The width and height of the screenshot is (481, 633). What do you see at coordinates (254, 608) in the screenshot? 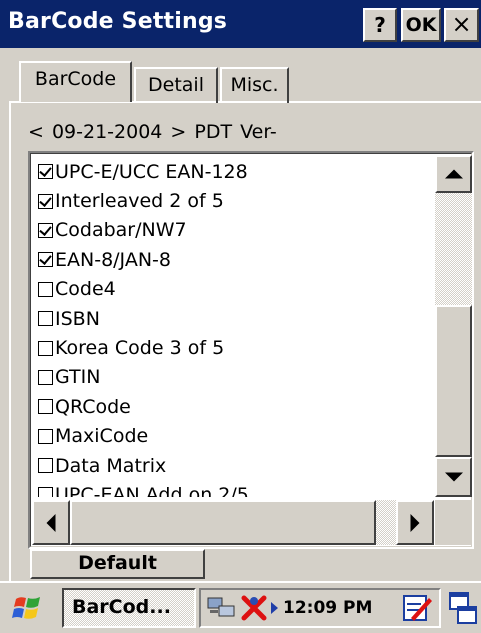
I see `red-x-icon` at bounding box center [254, 608].